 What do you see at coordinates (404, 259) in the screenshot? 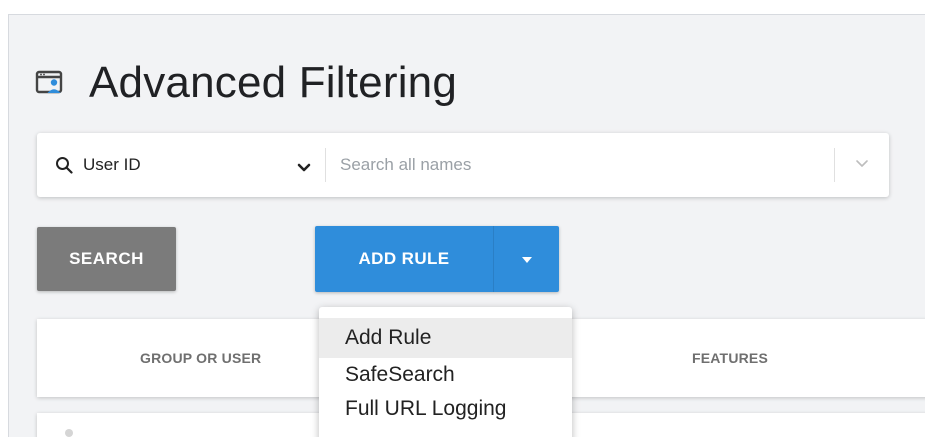
I see `add-rule-button: ADD RULE` at bounding box center [404, 259].